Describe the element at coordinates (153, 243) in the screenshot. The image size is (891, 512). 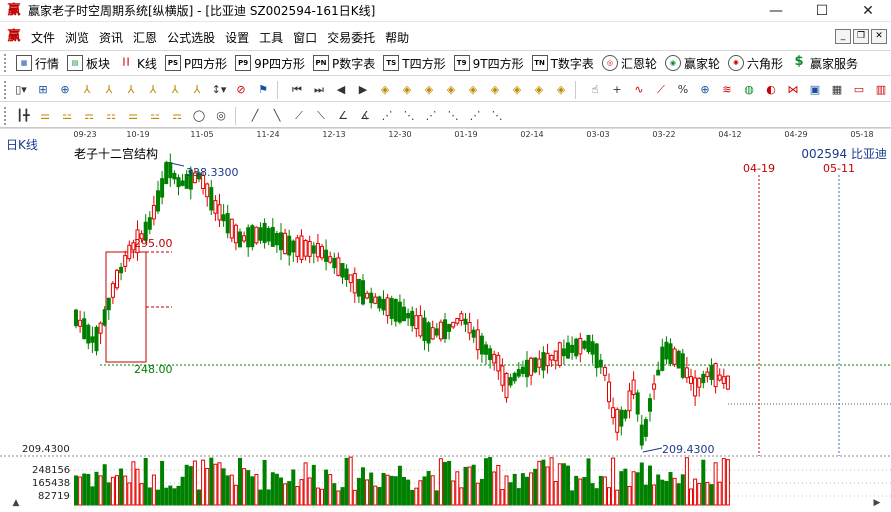
I see `box-top-label: 295.00` at that location.